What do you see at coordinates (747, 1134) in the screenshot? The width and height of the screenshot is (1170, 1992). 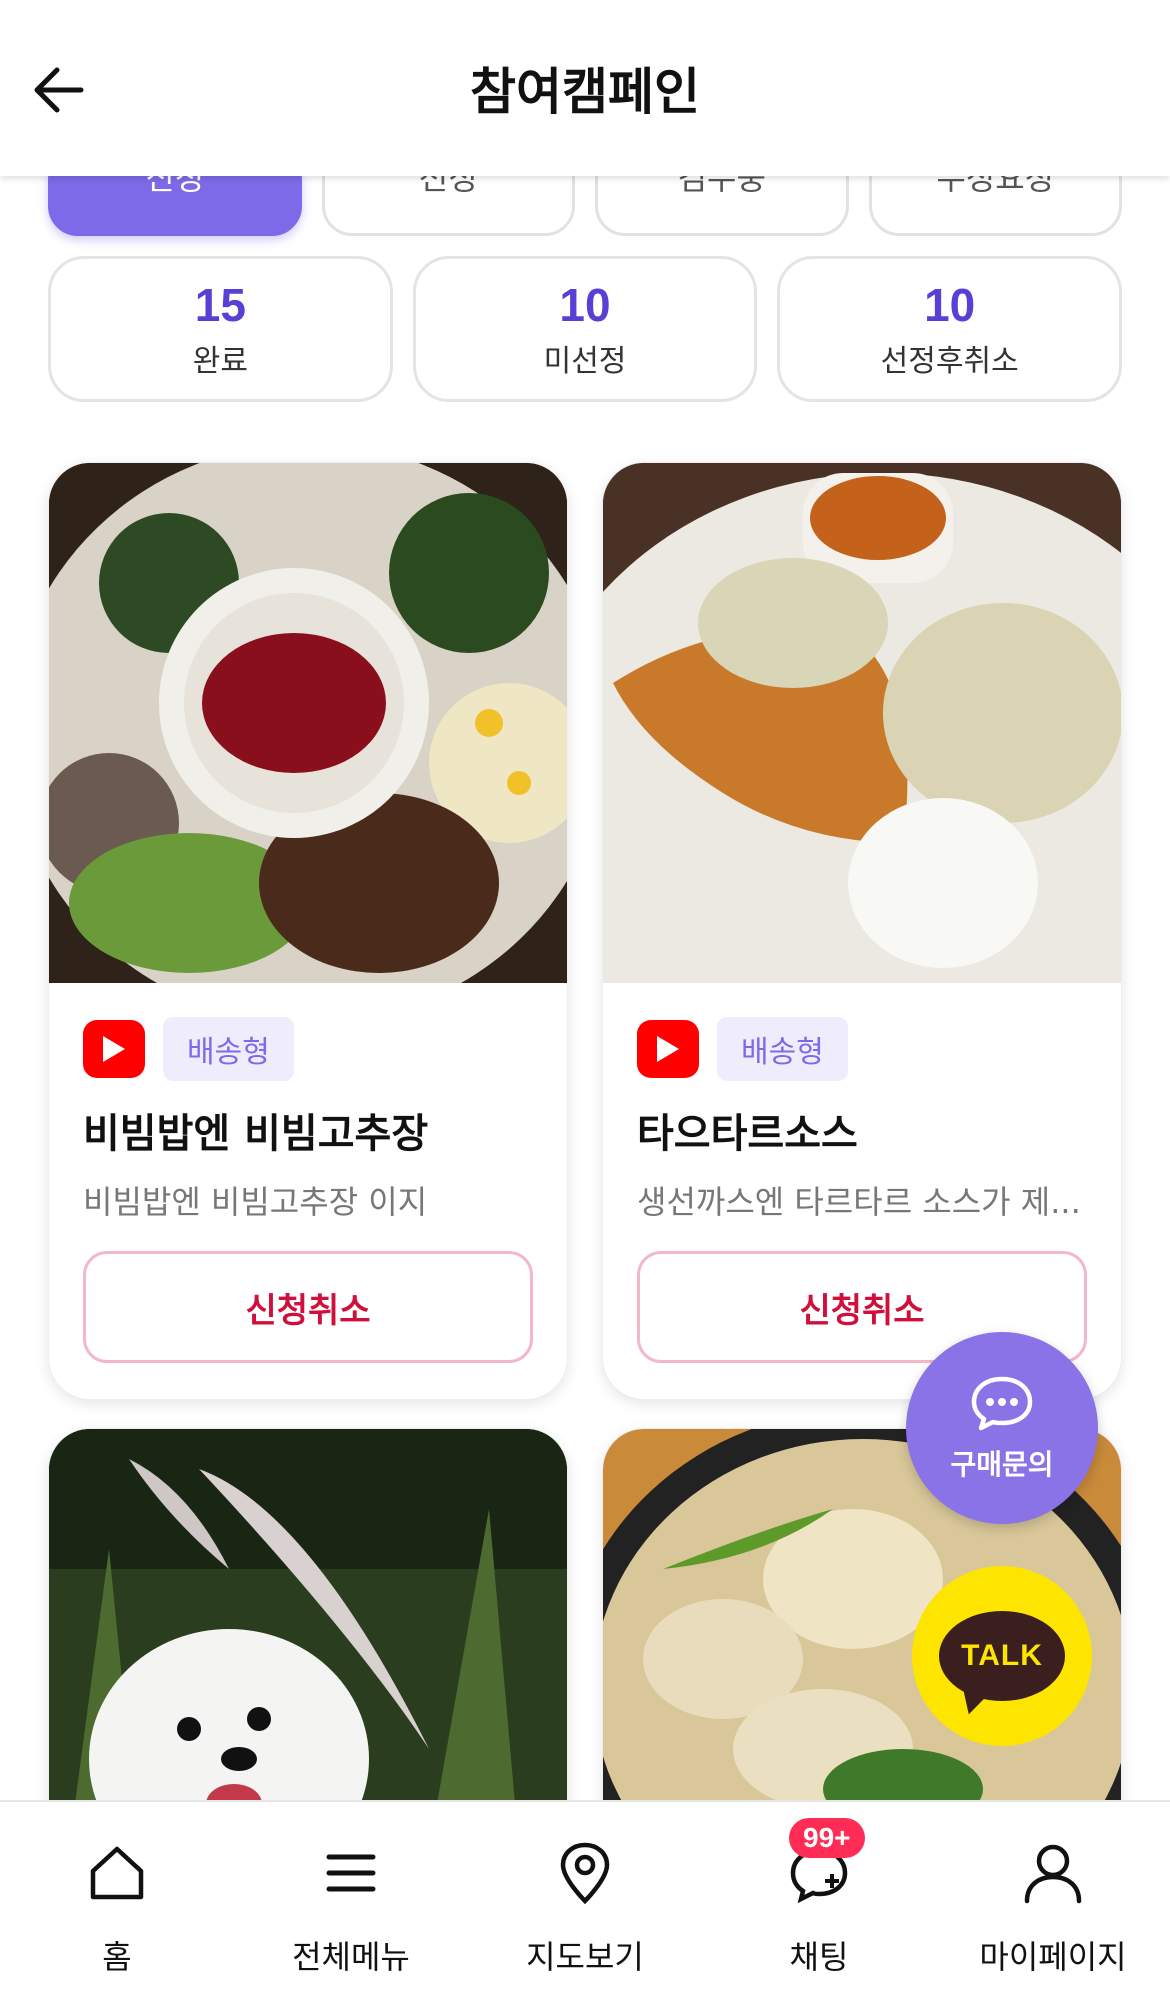 I see `campaign-title: 타으타르소스` at bounding box center [747, 1134].